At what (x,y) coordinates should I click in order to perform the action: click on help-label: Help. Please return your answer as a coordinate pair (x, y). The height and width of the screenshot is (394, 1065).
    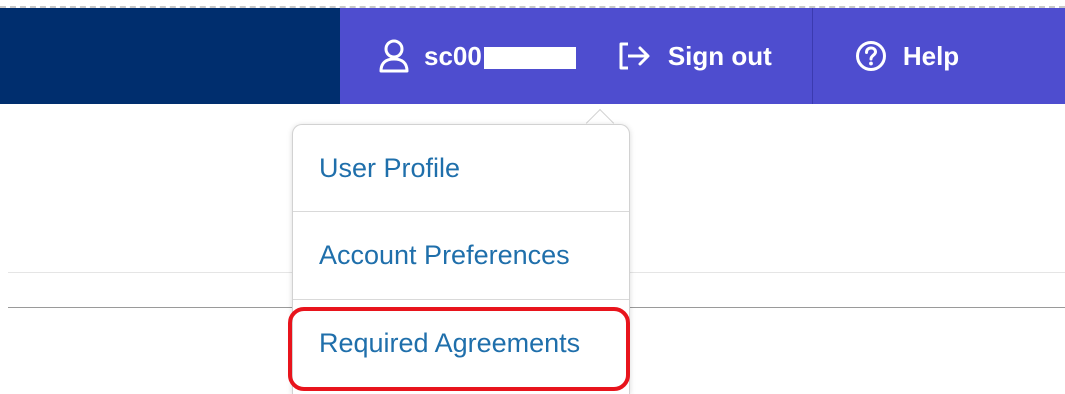
    Looking at the image, I should click on (931, 55).